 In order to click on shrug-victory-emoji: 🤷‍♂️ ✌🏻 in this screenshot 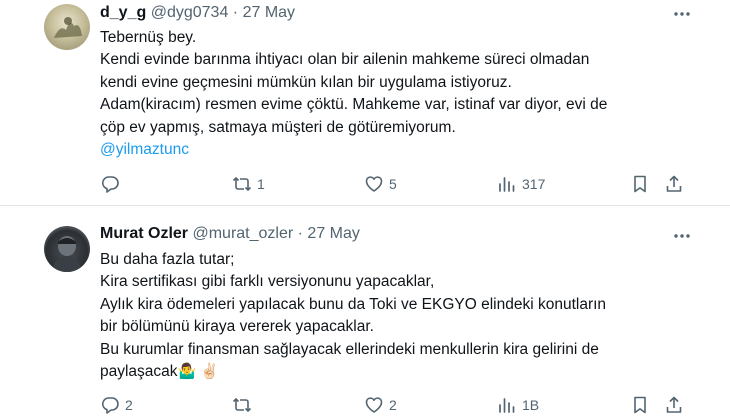, I will do `click(198, 372)`.